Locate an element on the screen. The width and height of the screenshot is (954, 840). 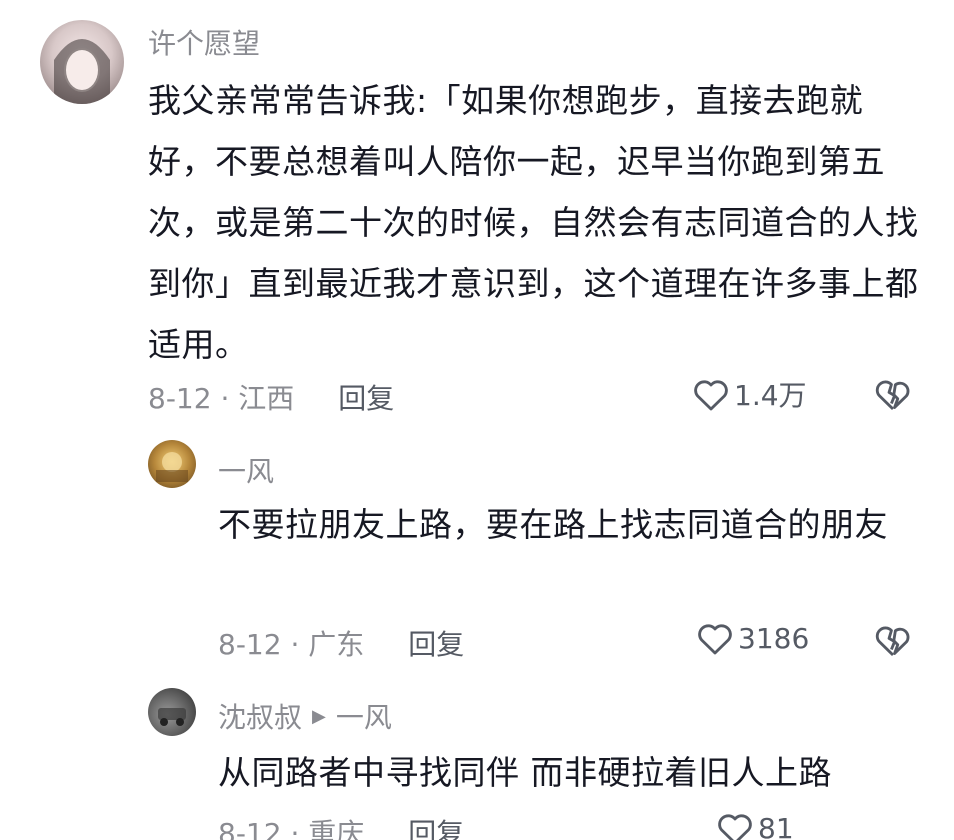
comment-text: 从同路者中寻找同伴 而非硬拉着旧人上路 is located at coordinates (525, 772).